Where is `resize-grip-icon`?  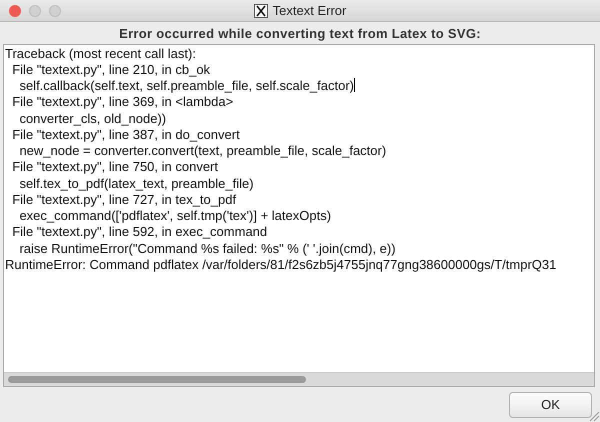 resize-grip-icon is located at coordinates (594, 416).